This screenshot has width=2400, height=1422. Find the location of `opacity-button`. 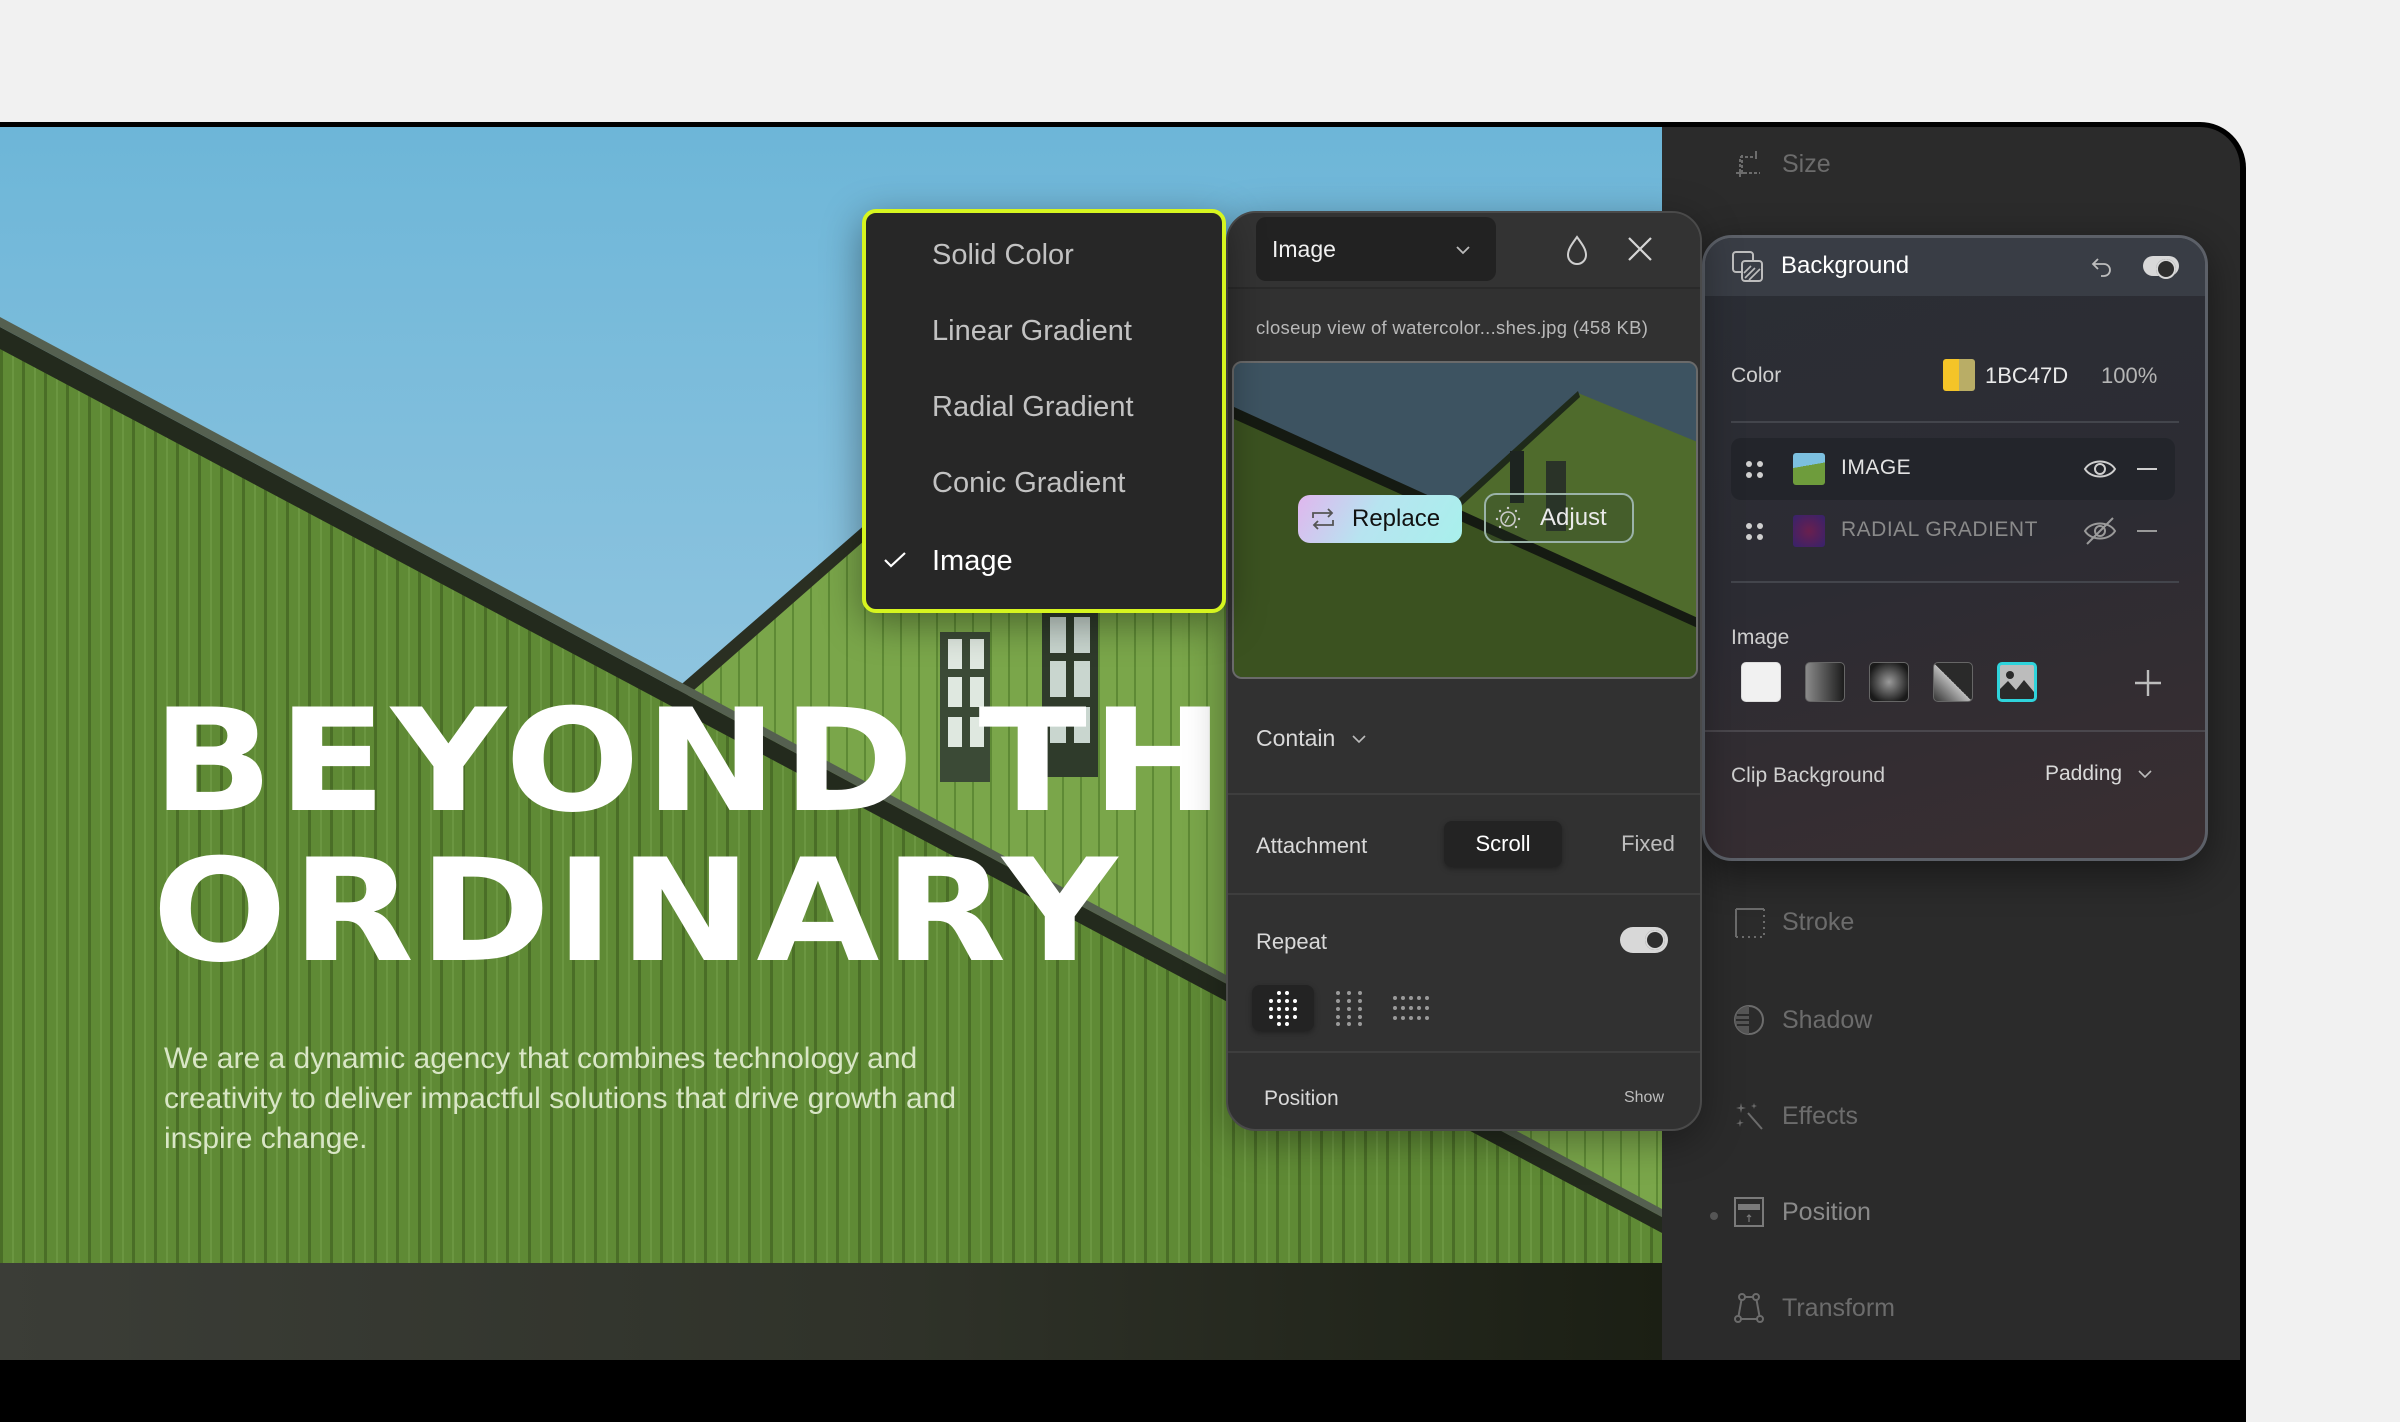

opacity-button is located at coordinates (1577, 250).